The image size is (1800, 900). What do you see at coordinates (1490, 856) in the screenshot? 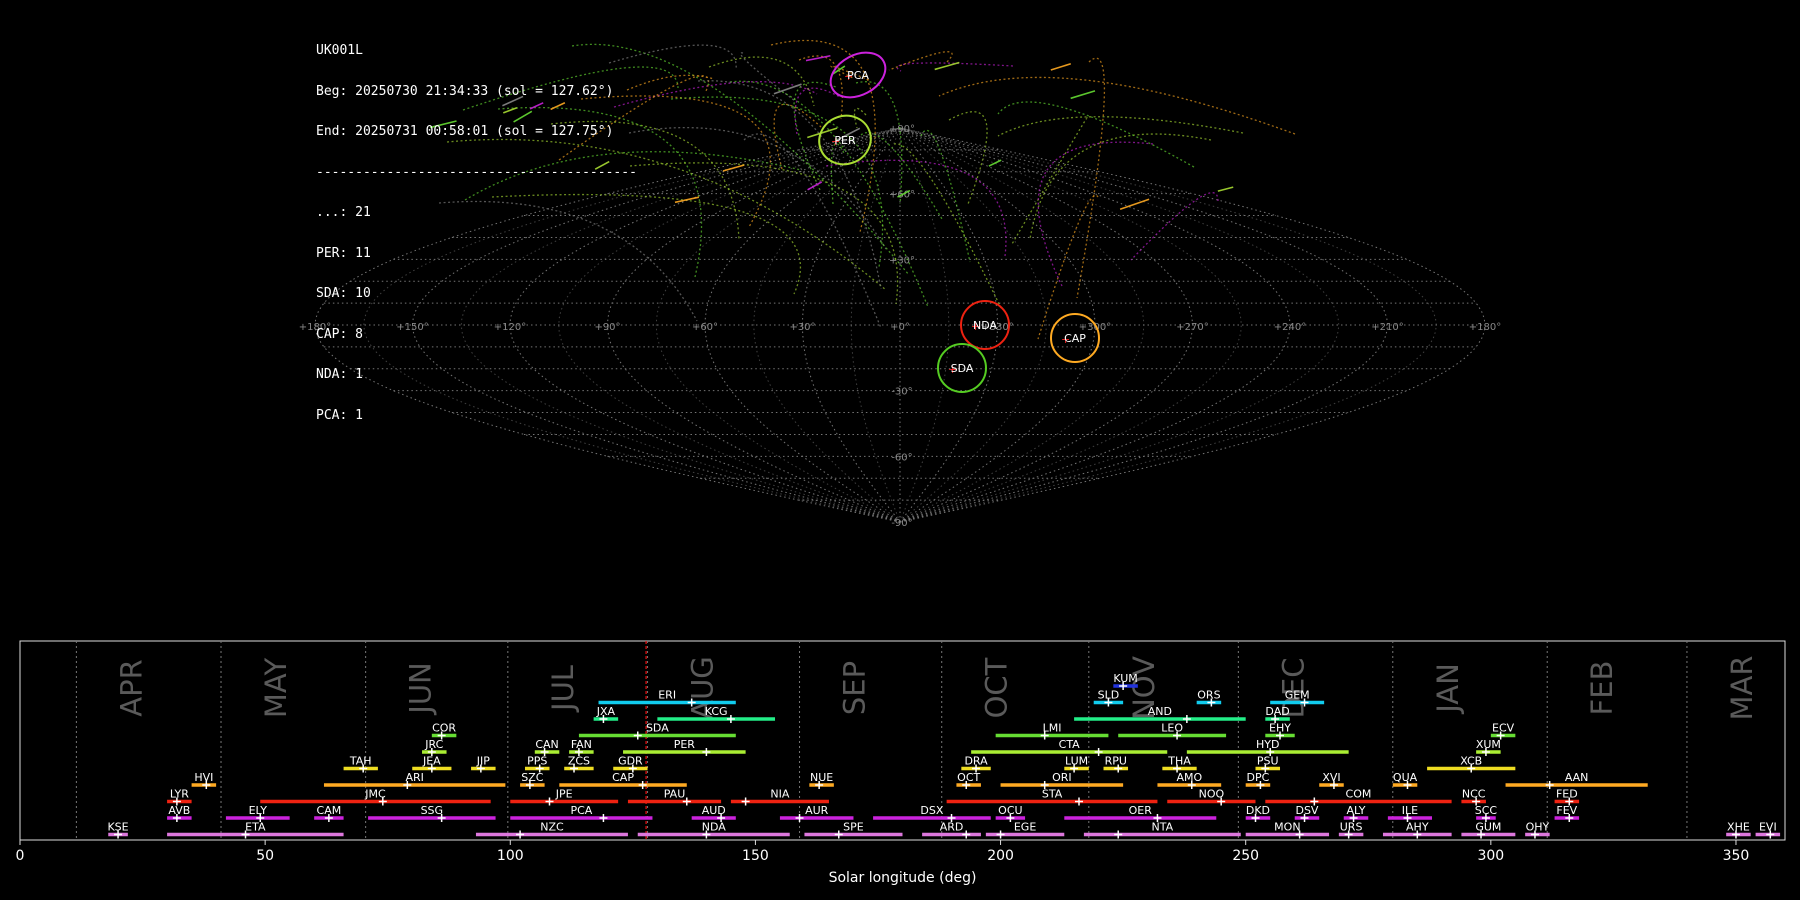
I see `x-tick-label: 300` at bounding box center [1490, 856].